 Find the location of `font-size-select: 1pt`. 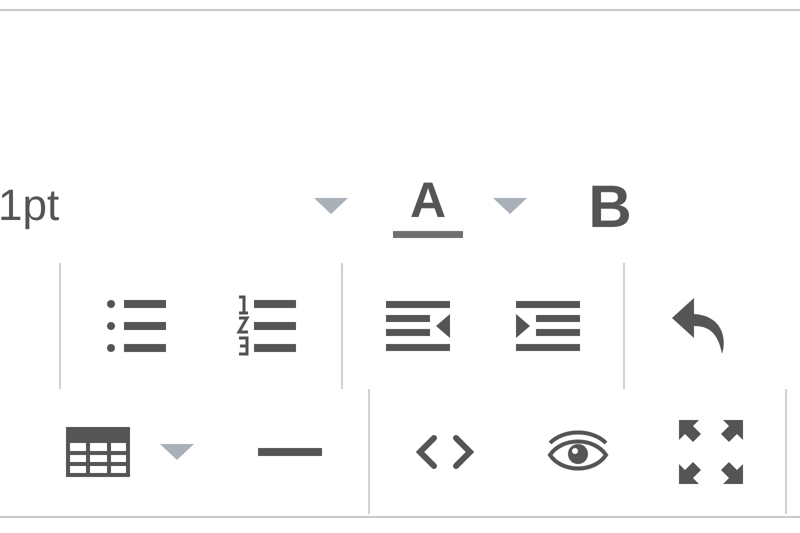

font-size-select: 1pt is located at coordinates (180, 206).